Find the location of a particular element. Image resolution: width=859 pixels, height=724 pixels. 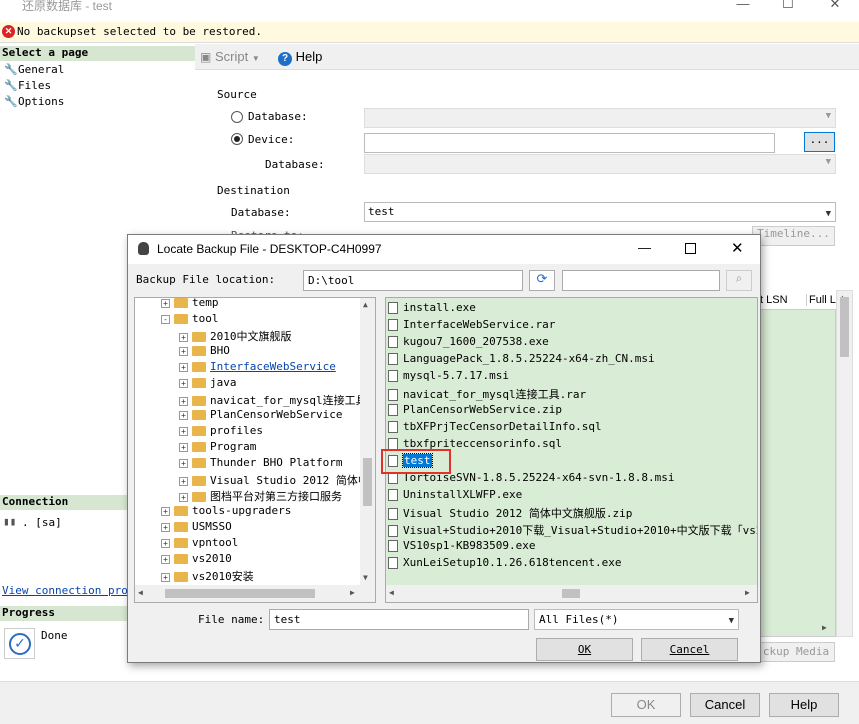

file-list-item: kugou7_1600_207538.exe is located at coordinates (468, 343).